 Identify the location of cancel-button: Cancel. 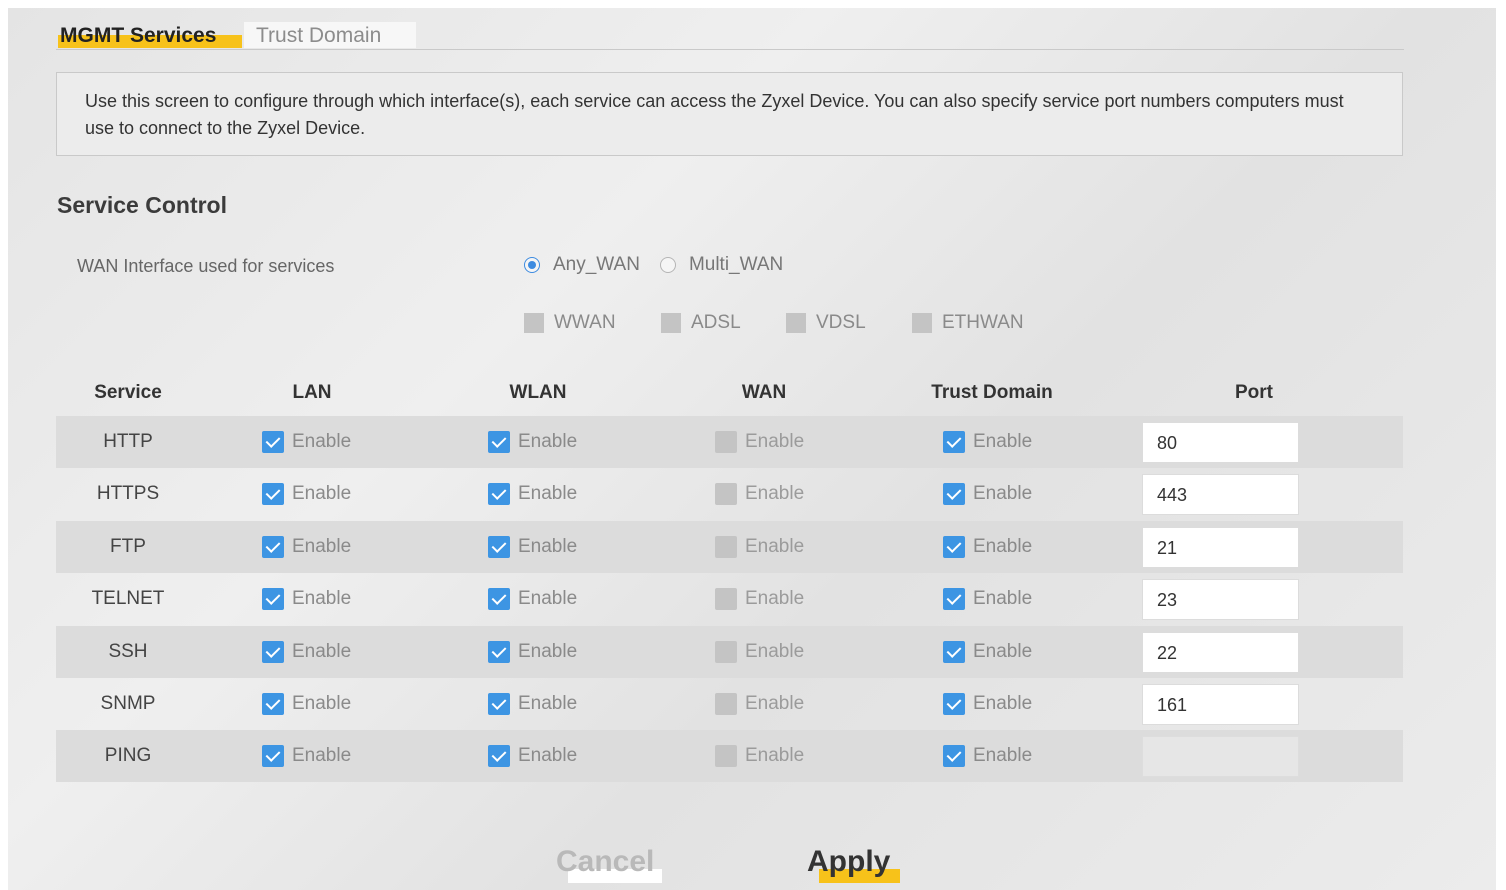
(609, 862).